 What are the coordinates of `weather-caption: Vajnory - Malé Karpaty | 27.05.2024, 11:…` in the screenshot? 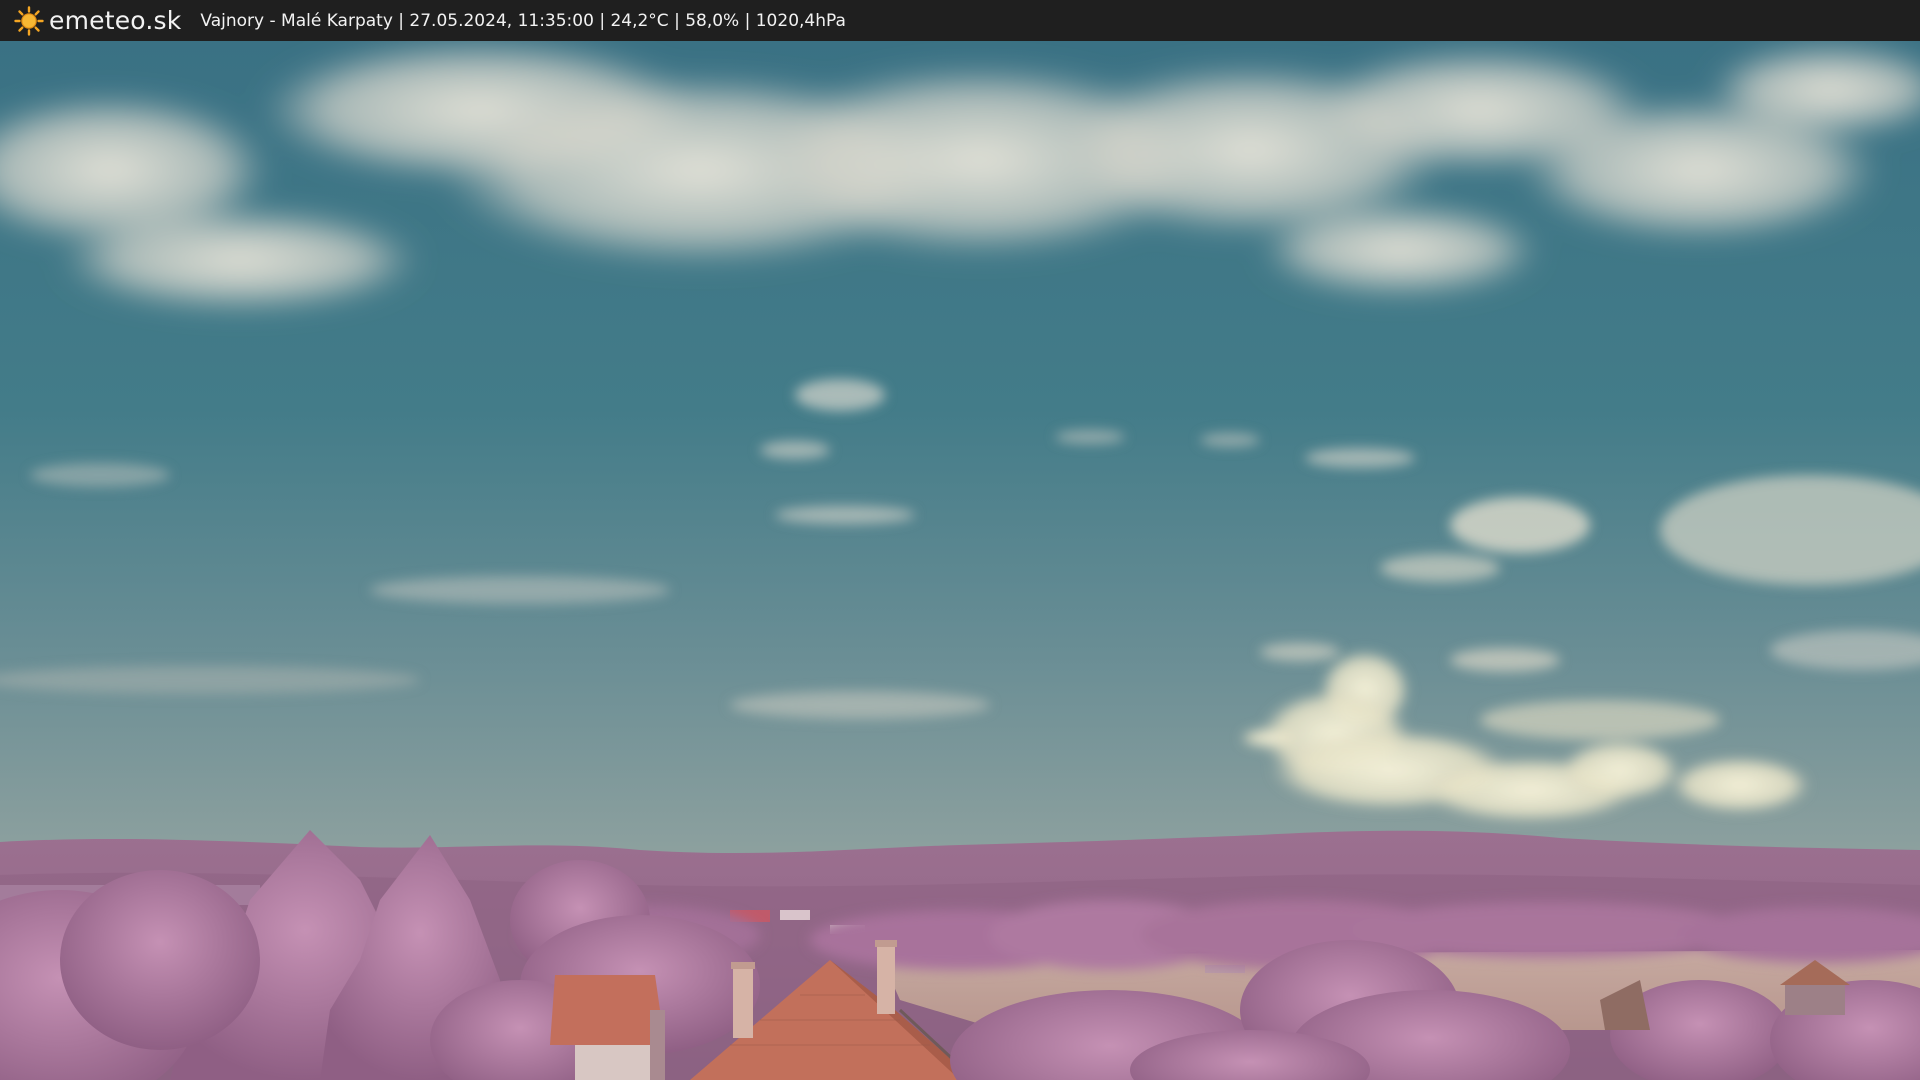 It's located at (523, 20).